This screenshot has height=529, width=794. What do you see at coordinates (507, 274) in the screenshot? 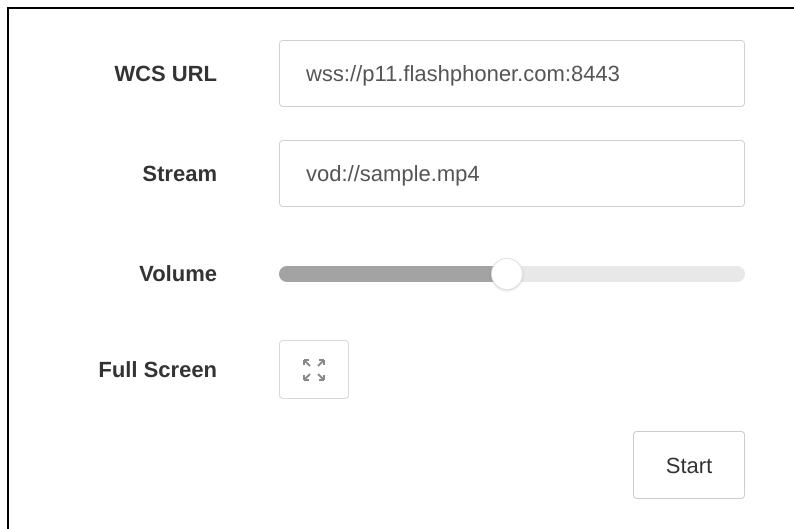
I see `slider-thumb` at bounding box center [507, 274].